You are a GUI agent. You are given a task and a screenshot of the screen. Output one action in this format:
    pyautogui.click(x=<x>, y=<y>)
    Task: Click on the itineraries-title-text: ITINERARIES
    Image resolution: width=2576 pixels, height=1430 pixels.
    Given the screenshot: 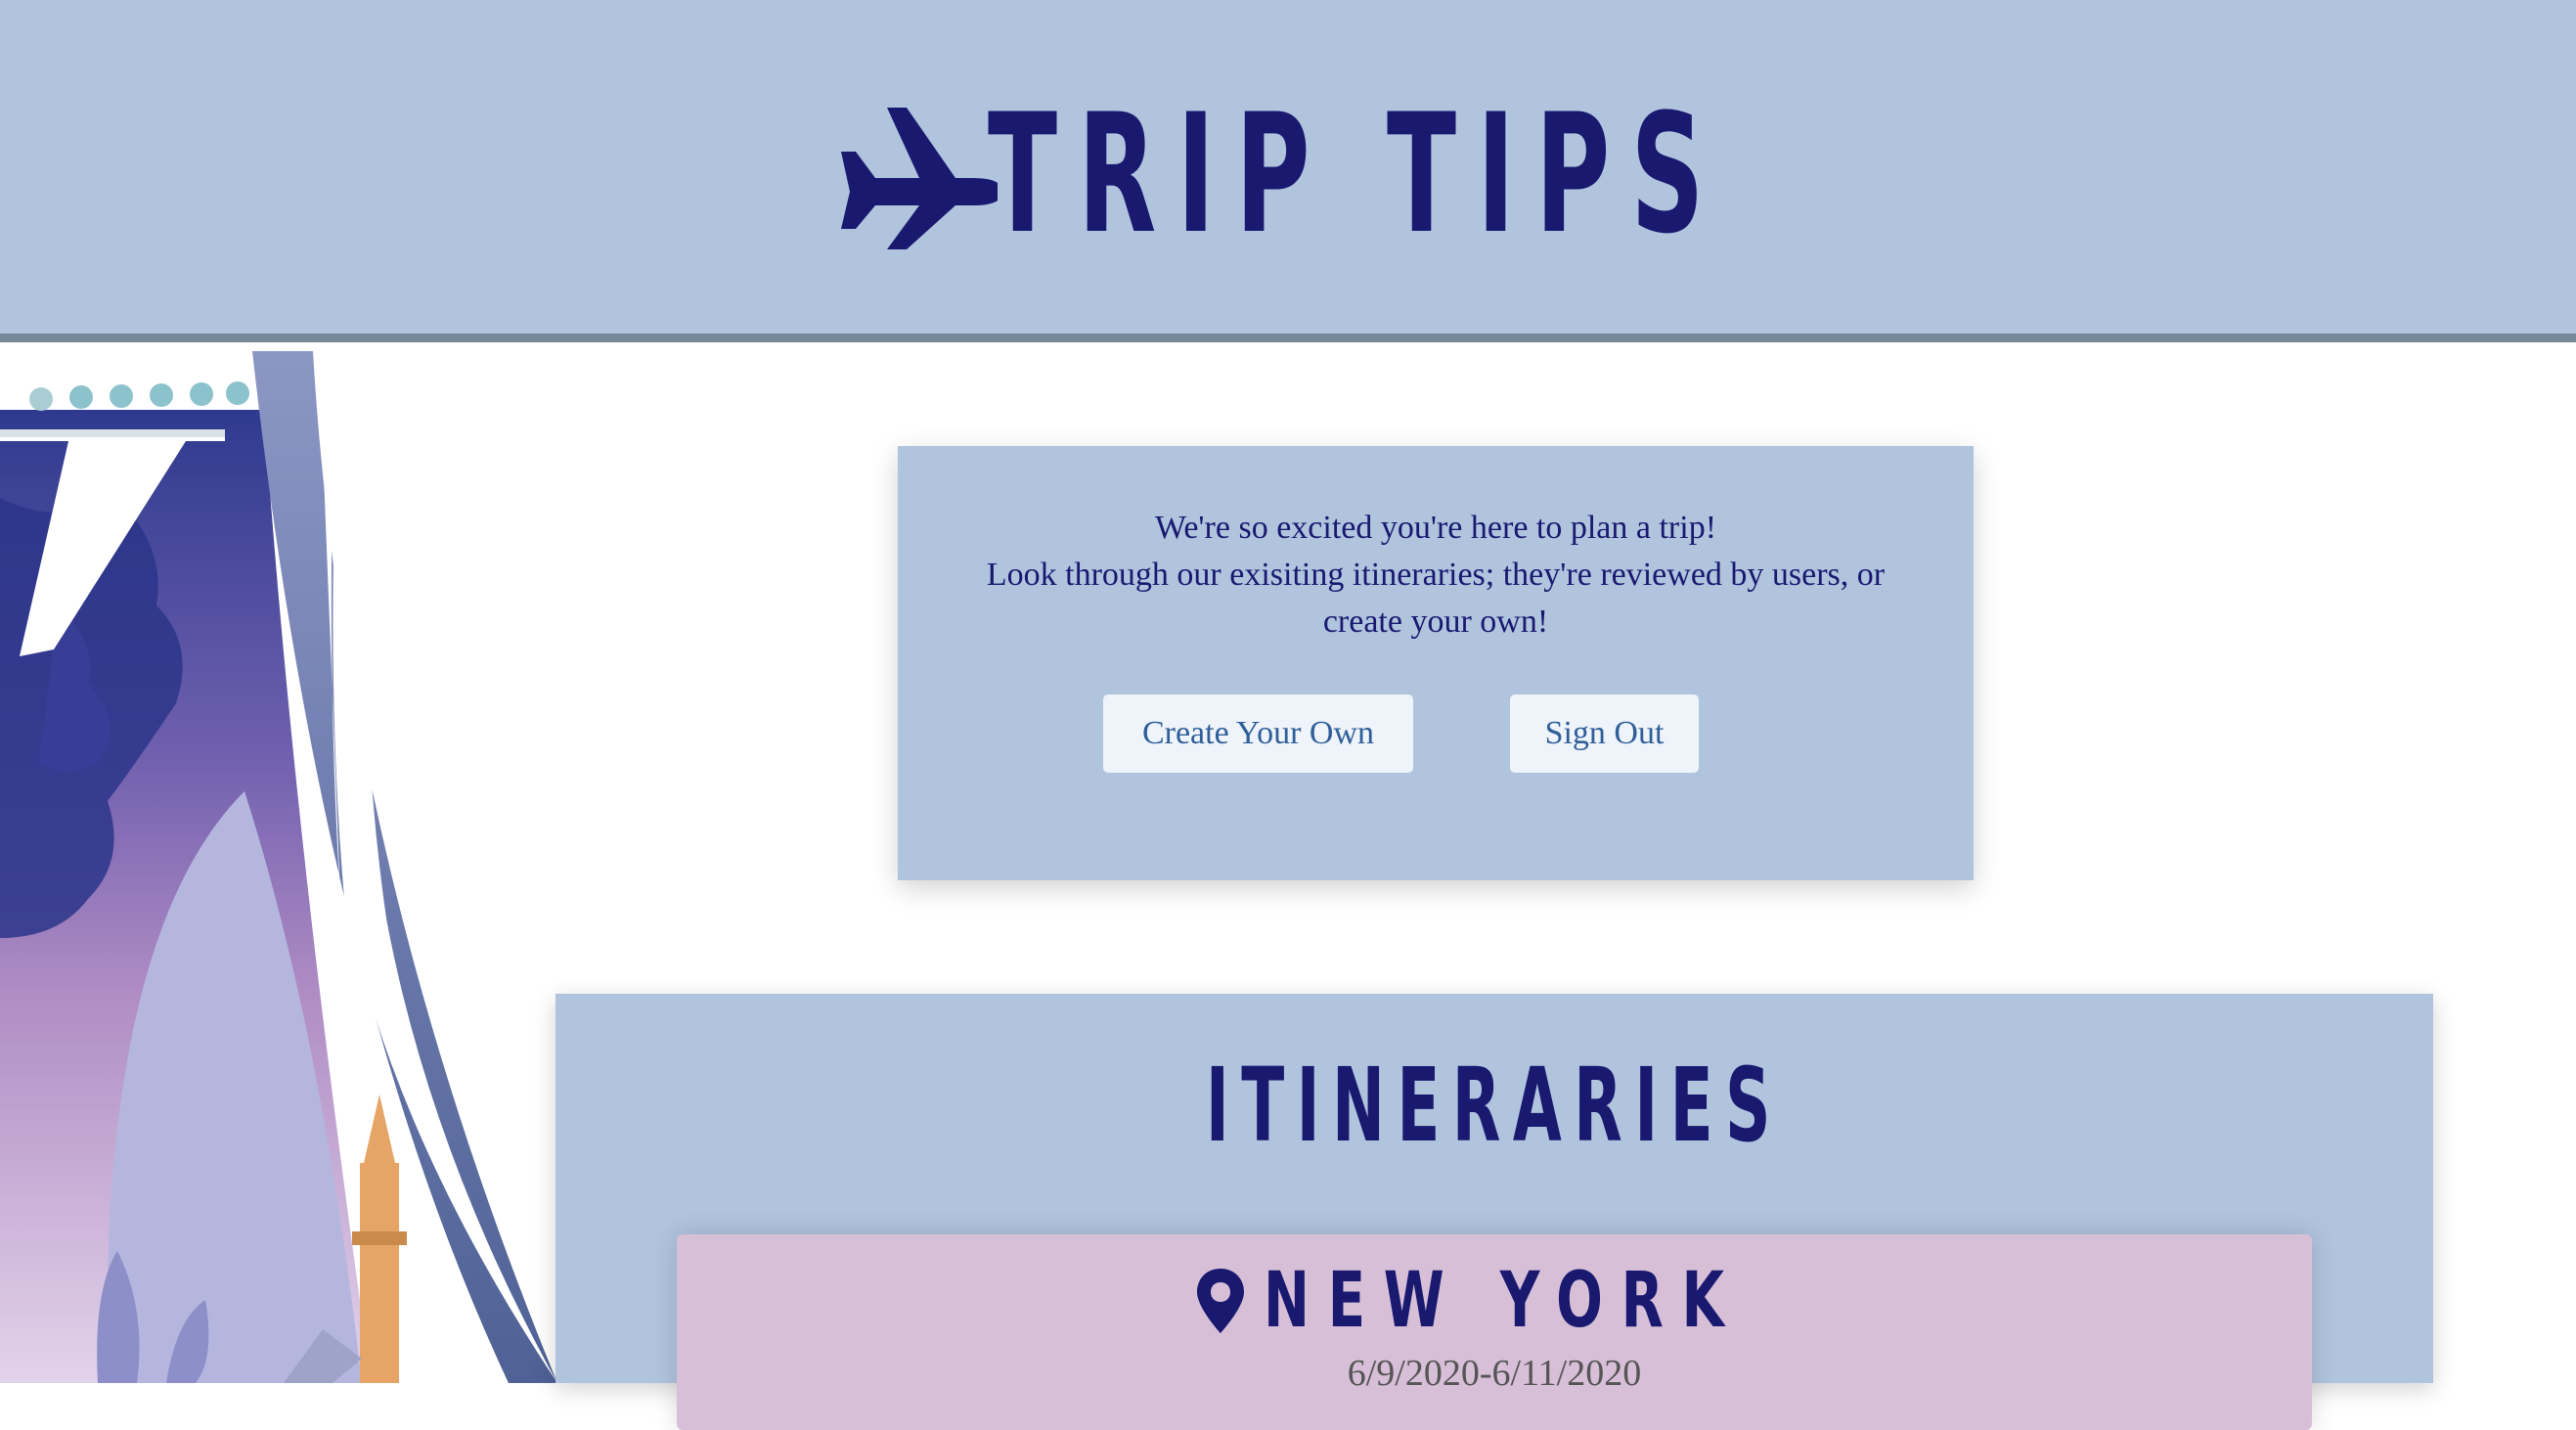 What is the action you would take?
    pyautogui.click(x=1494, y=1105)
    